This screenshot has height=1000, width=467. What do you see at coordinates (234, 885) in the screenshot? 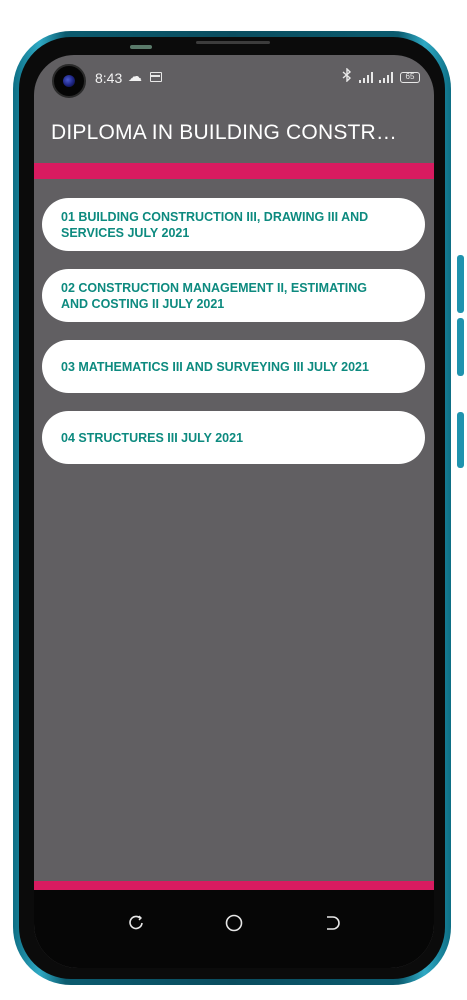
I see `bottom-accent-bar` at bounding box center [234, 885].